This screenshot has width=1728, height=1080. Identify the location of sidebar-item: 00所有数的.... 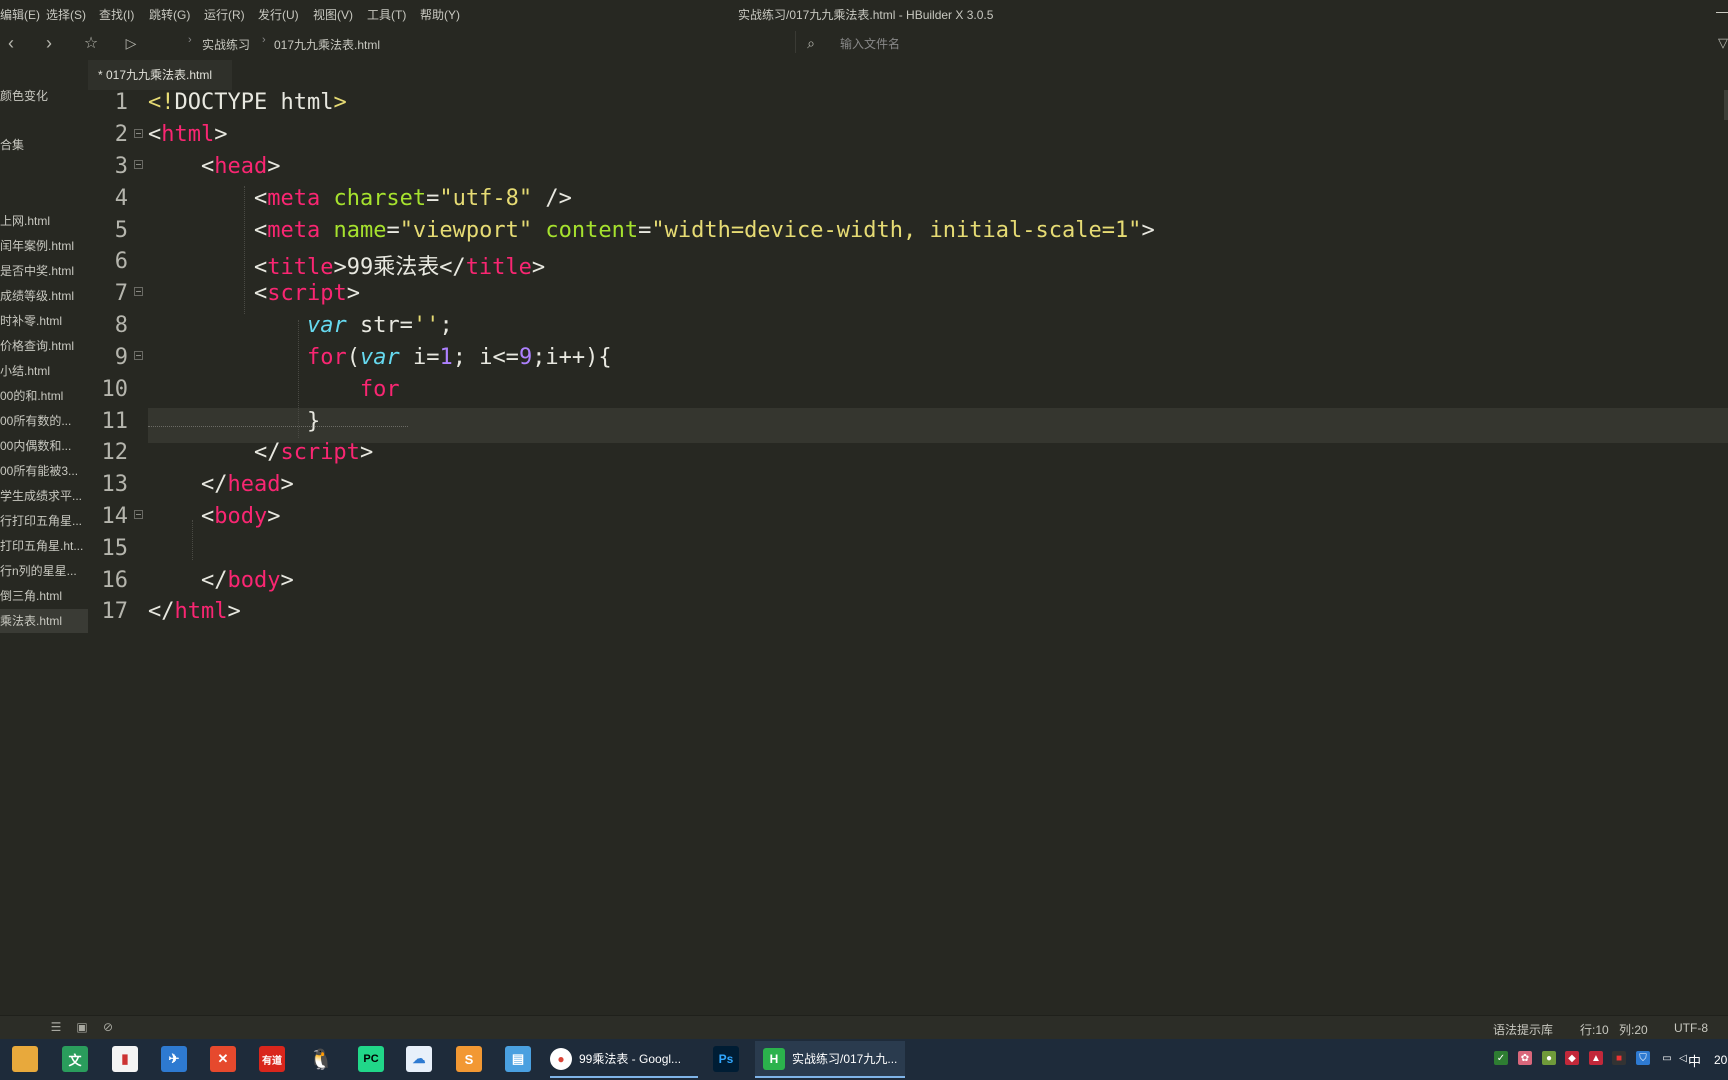
(44, 421).